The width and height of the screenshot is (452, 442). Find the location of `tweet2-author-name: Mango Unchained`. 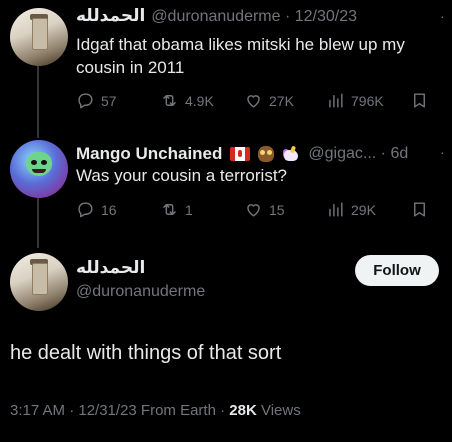

tweet2-author-name: Mango Unchained is located at coordinates (149, 154).